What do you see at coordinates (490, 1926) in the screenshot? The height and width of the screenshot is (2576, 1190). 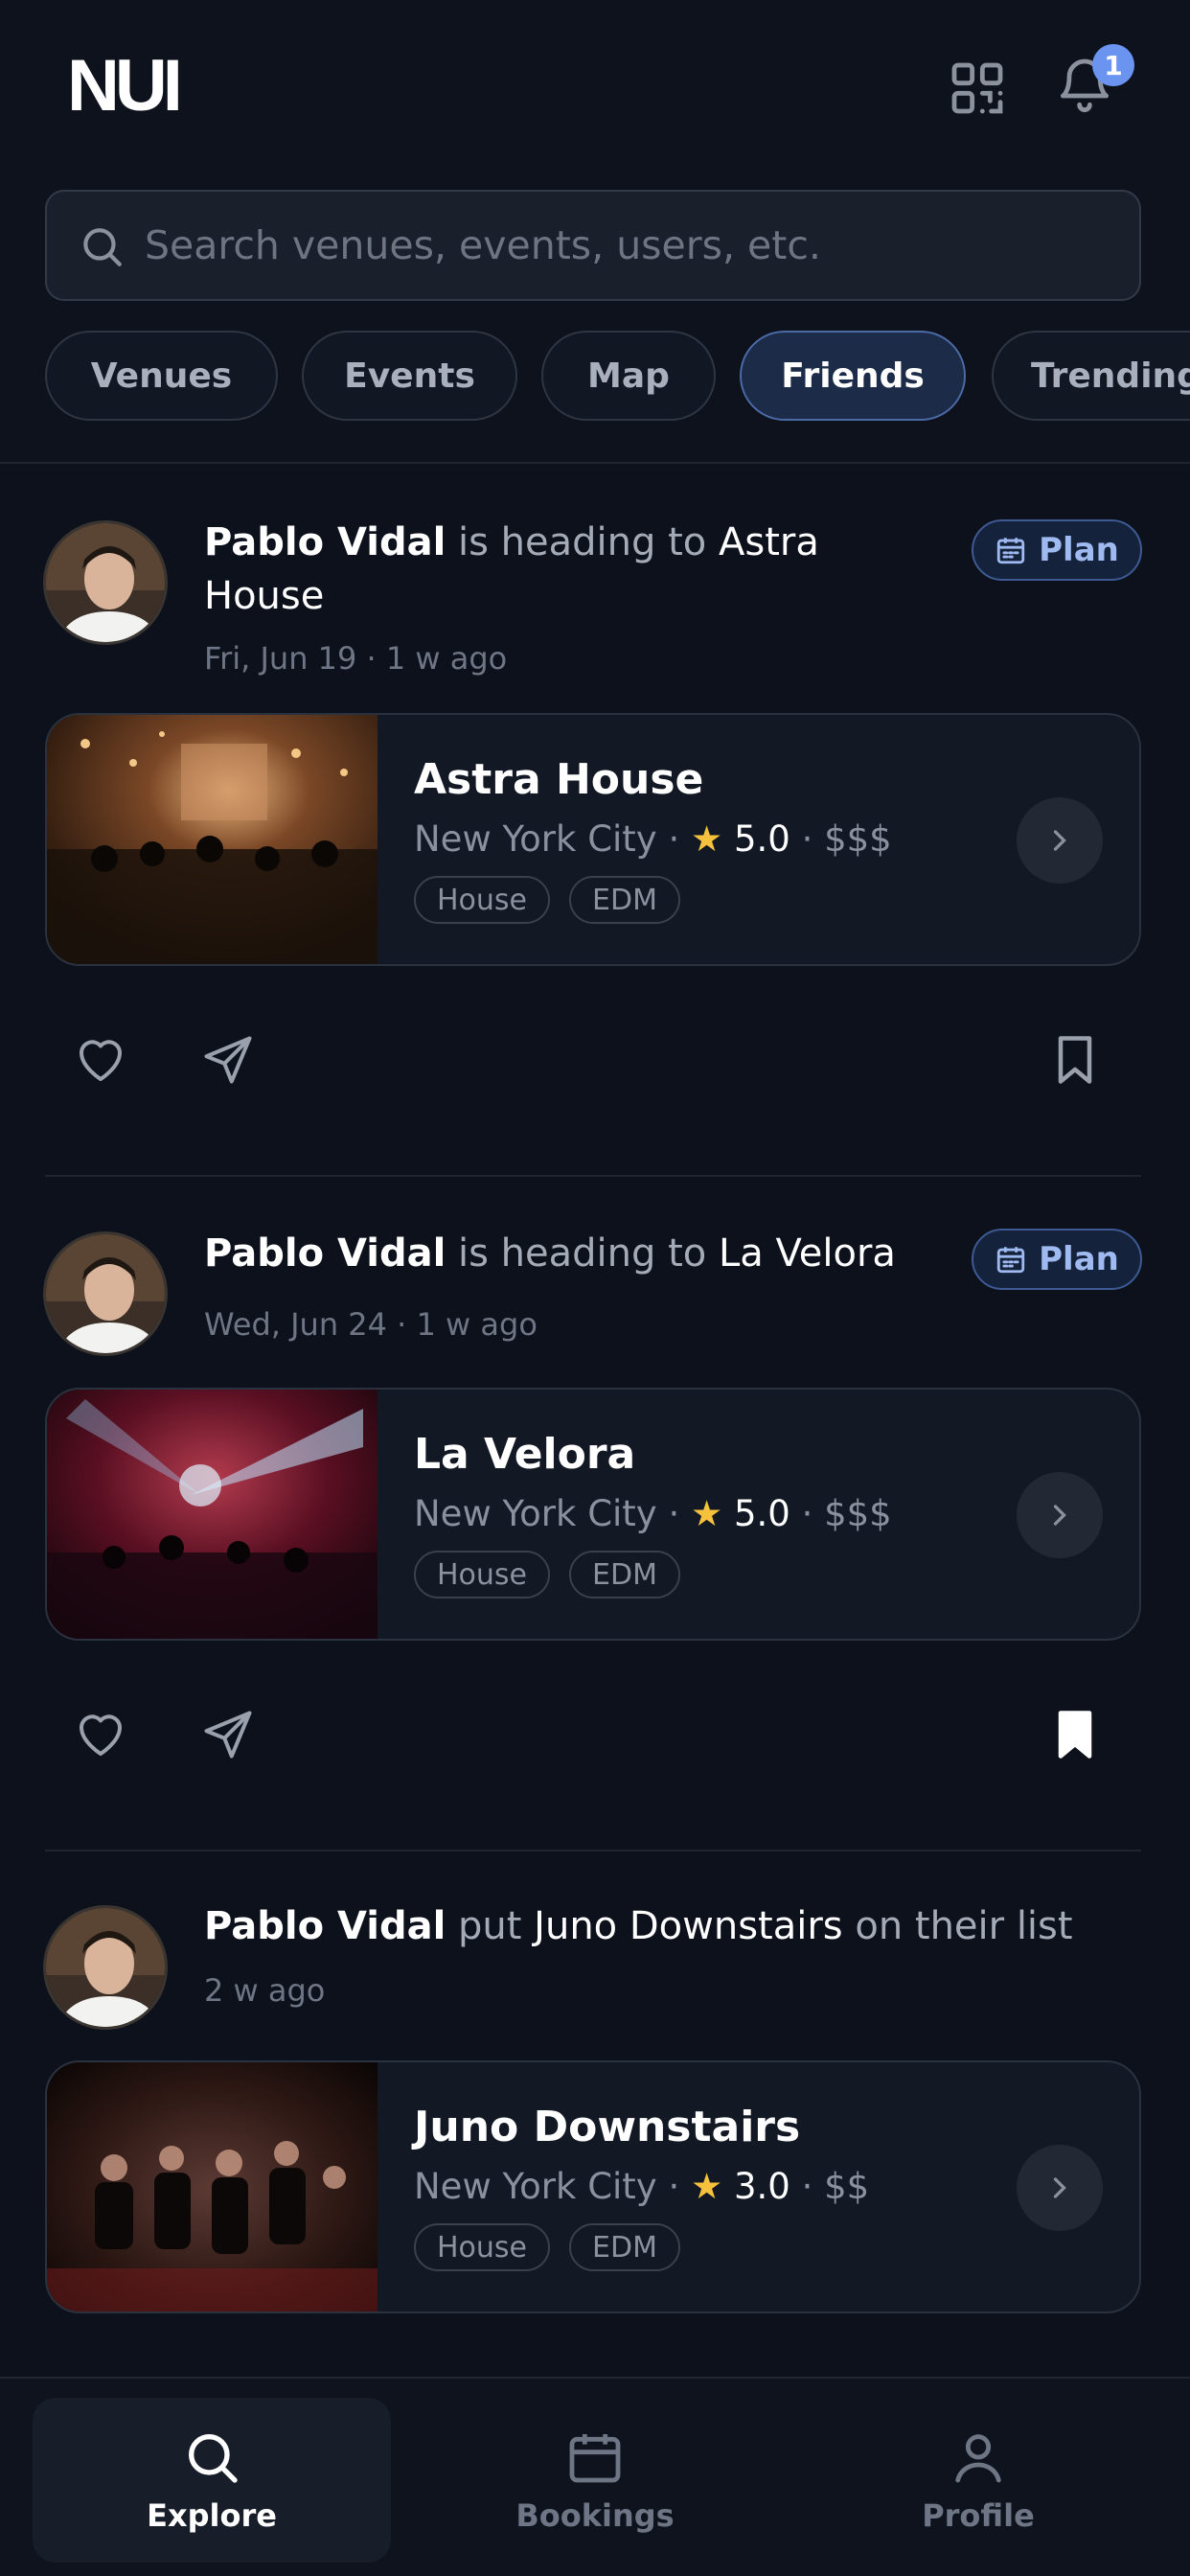 I see `post-action: put` at bounding box center [490, 1926].